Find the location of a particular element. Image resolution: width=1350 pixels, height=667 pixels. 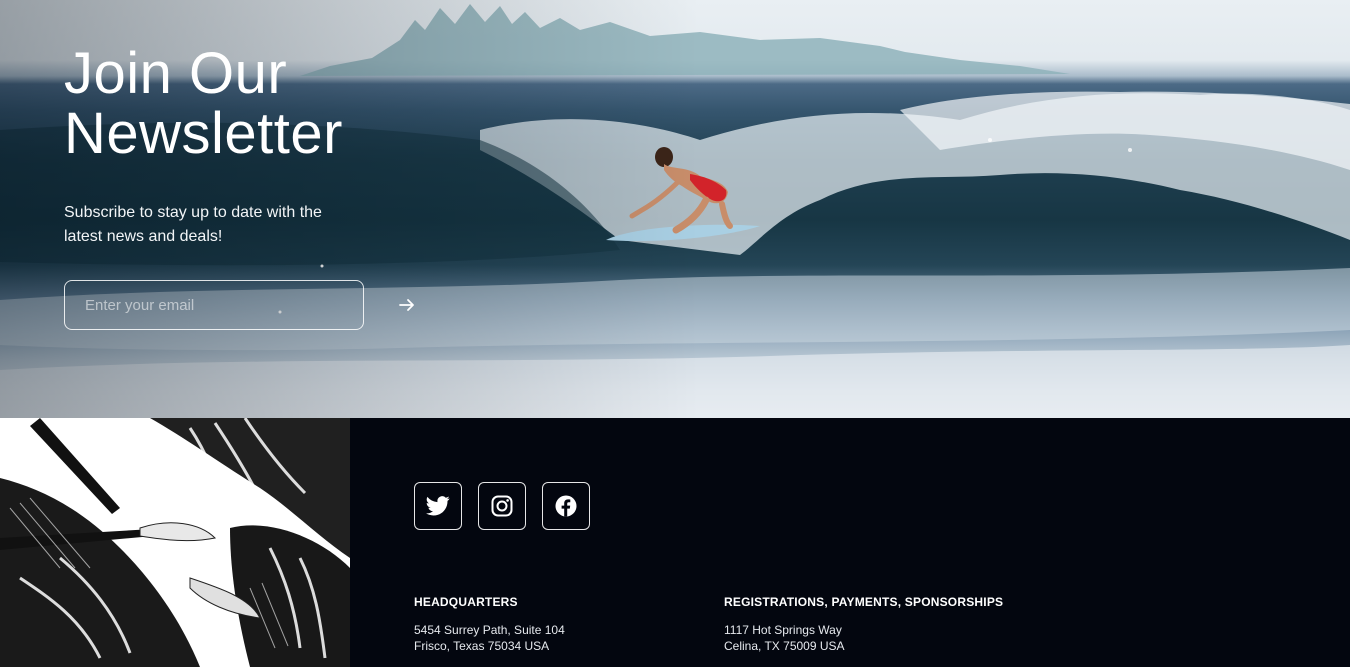

arrow-right-icon is located at coordinates (406, 305).